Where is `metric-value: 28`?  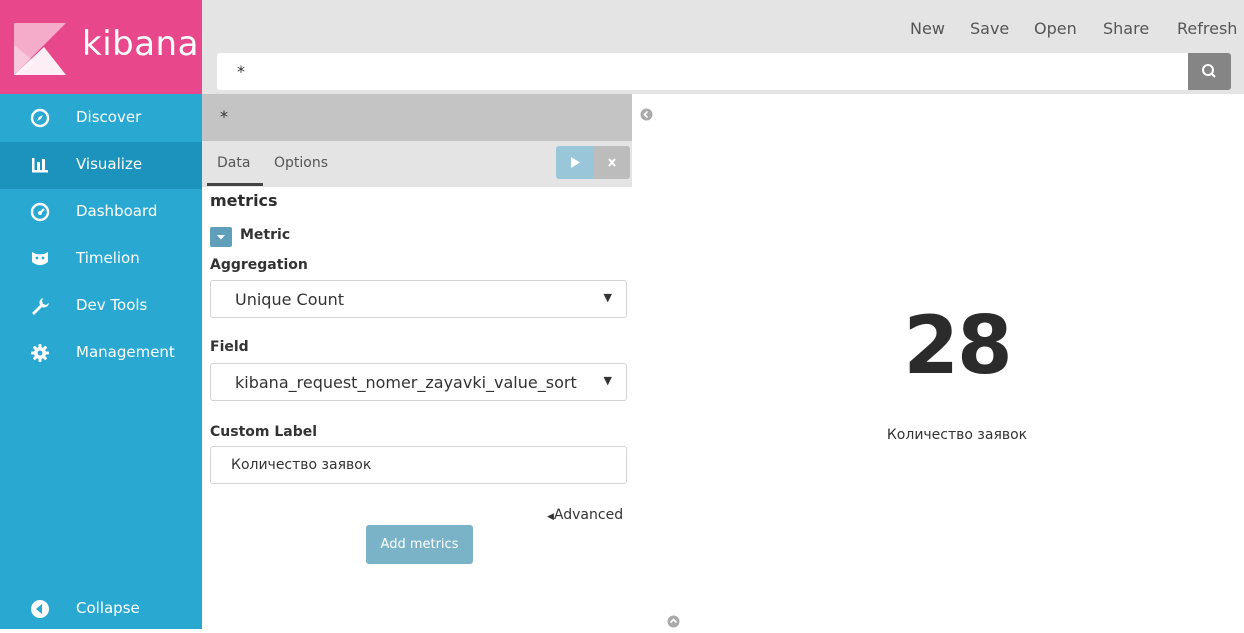
metric-value: 28 is located at coordinates (957, 345).